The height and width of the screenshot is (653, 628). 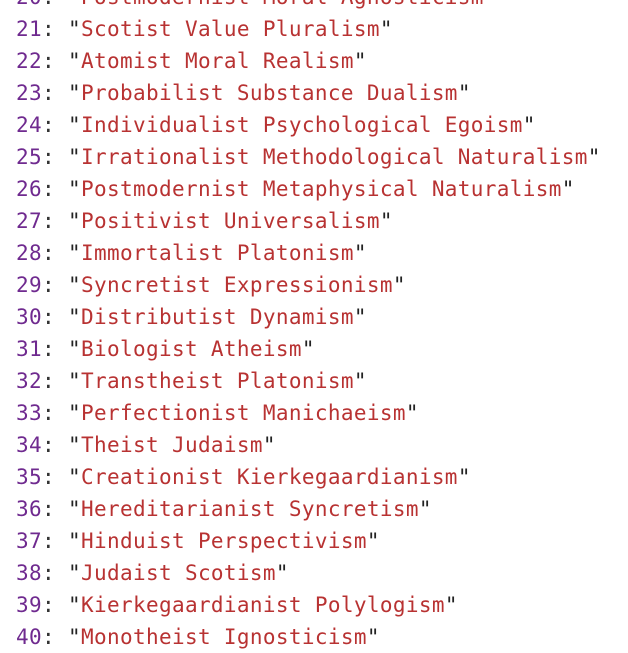 I want to click on string-value: Theist Judaism, so click(x=172, y=445).